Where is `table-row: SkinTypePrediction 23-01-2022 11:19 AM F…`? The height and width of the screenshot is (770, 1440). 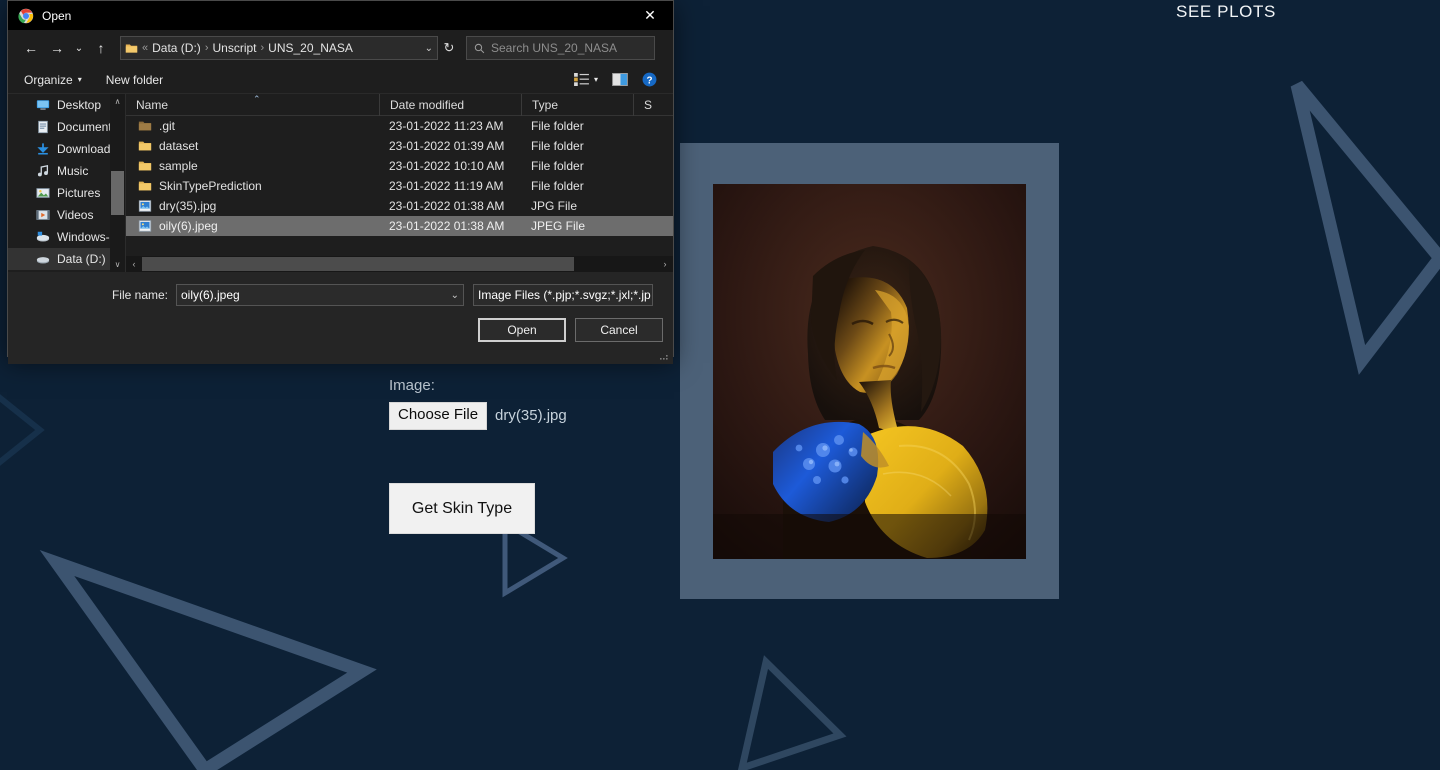 table-row: SkinTypePrediction 23-01-2022 11:19 AM F… is located at coordinates (399, 186).